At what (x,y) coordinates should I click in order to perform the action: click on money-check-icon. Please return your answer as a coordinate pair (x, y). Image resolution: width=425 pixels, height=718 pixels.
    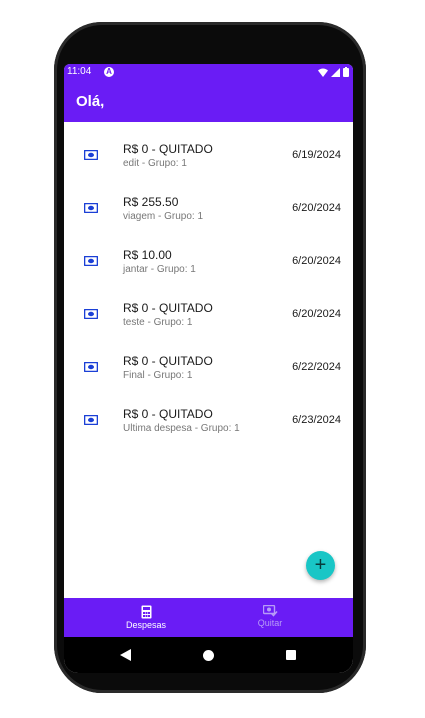
    Looking at the image, I should click on (270, 611).